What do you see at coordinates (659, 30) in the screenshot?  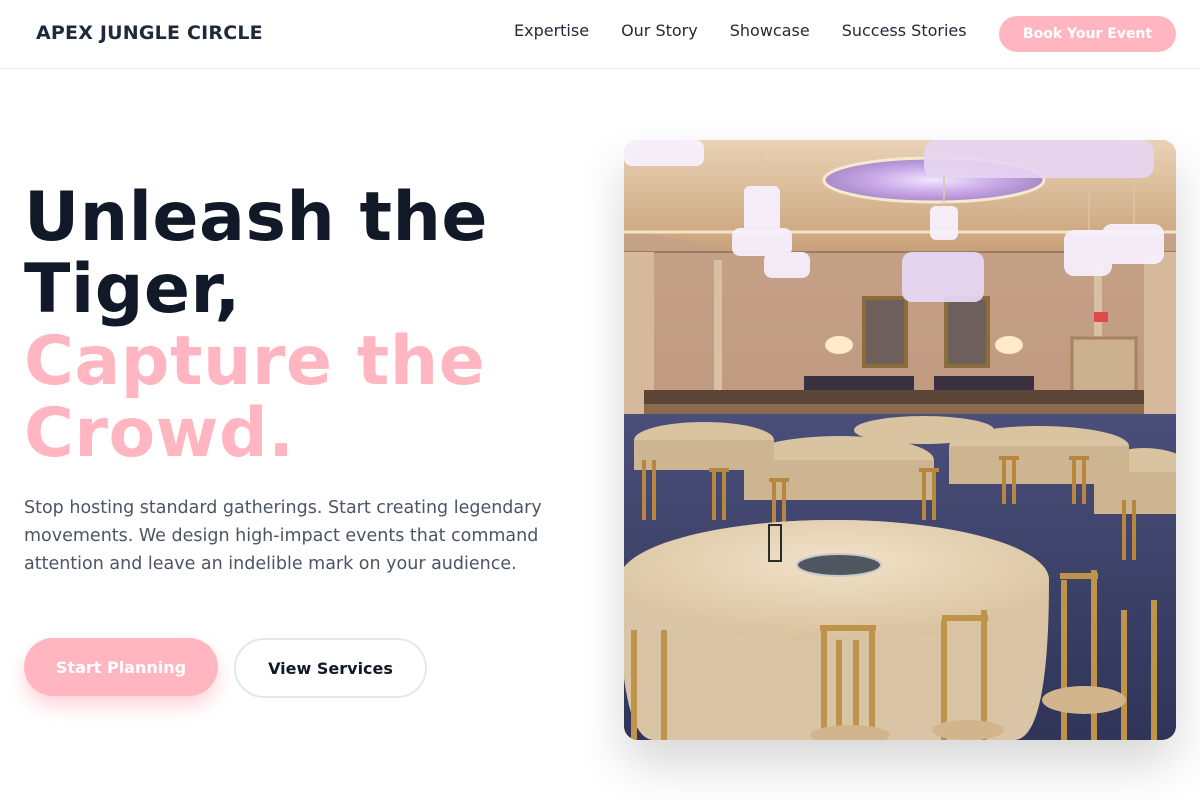 I see `nav-link-our-story: Our Story` at bounding box center [659, 30].